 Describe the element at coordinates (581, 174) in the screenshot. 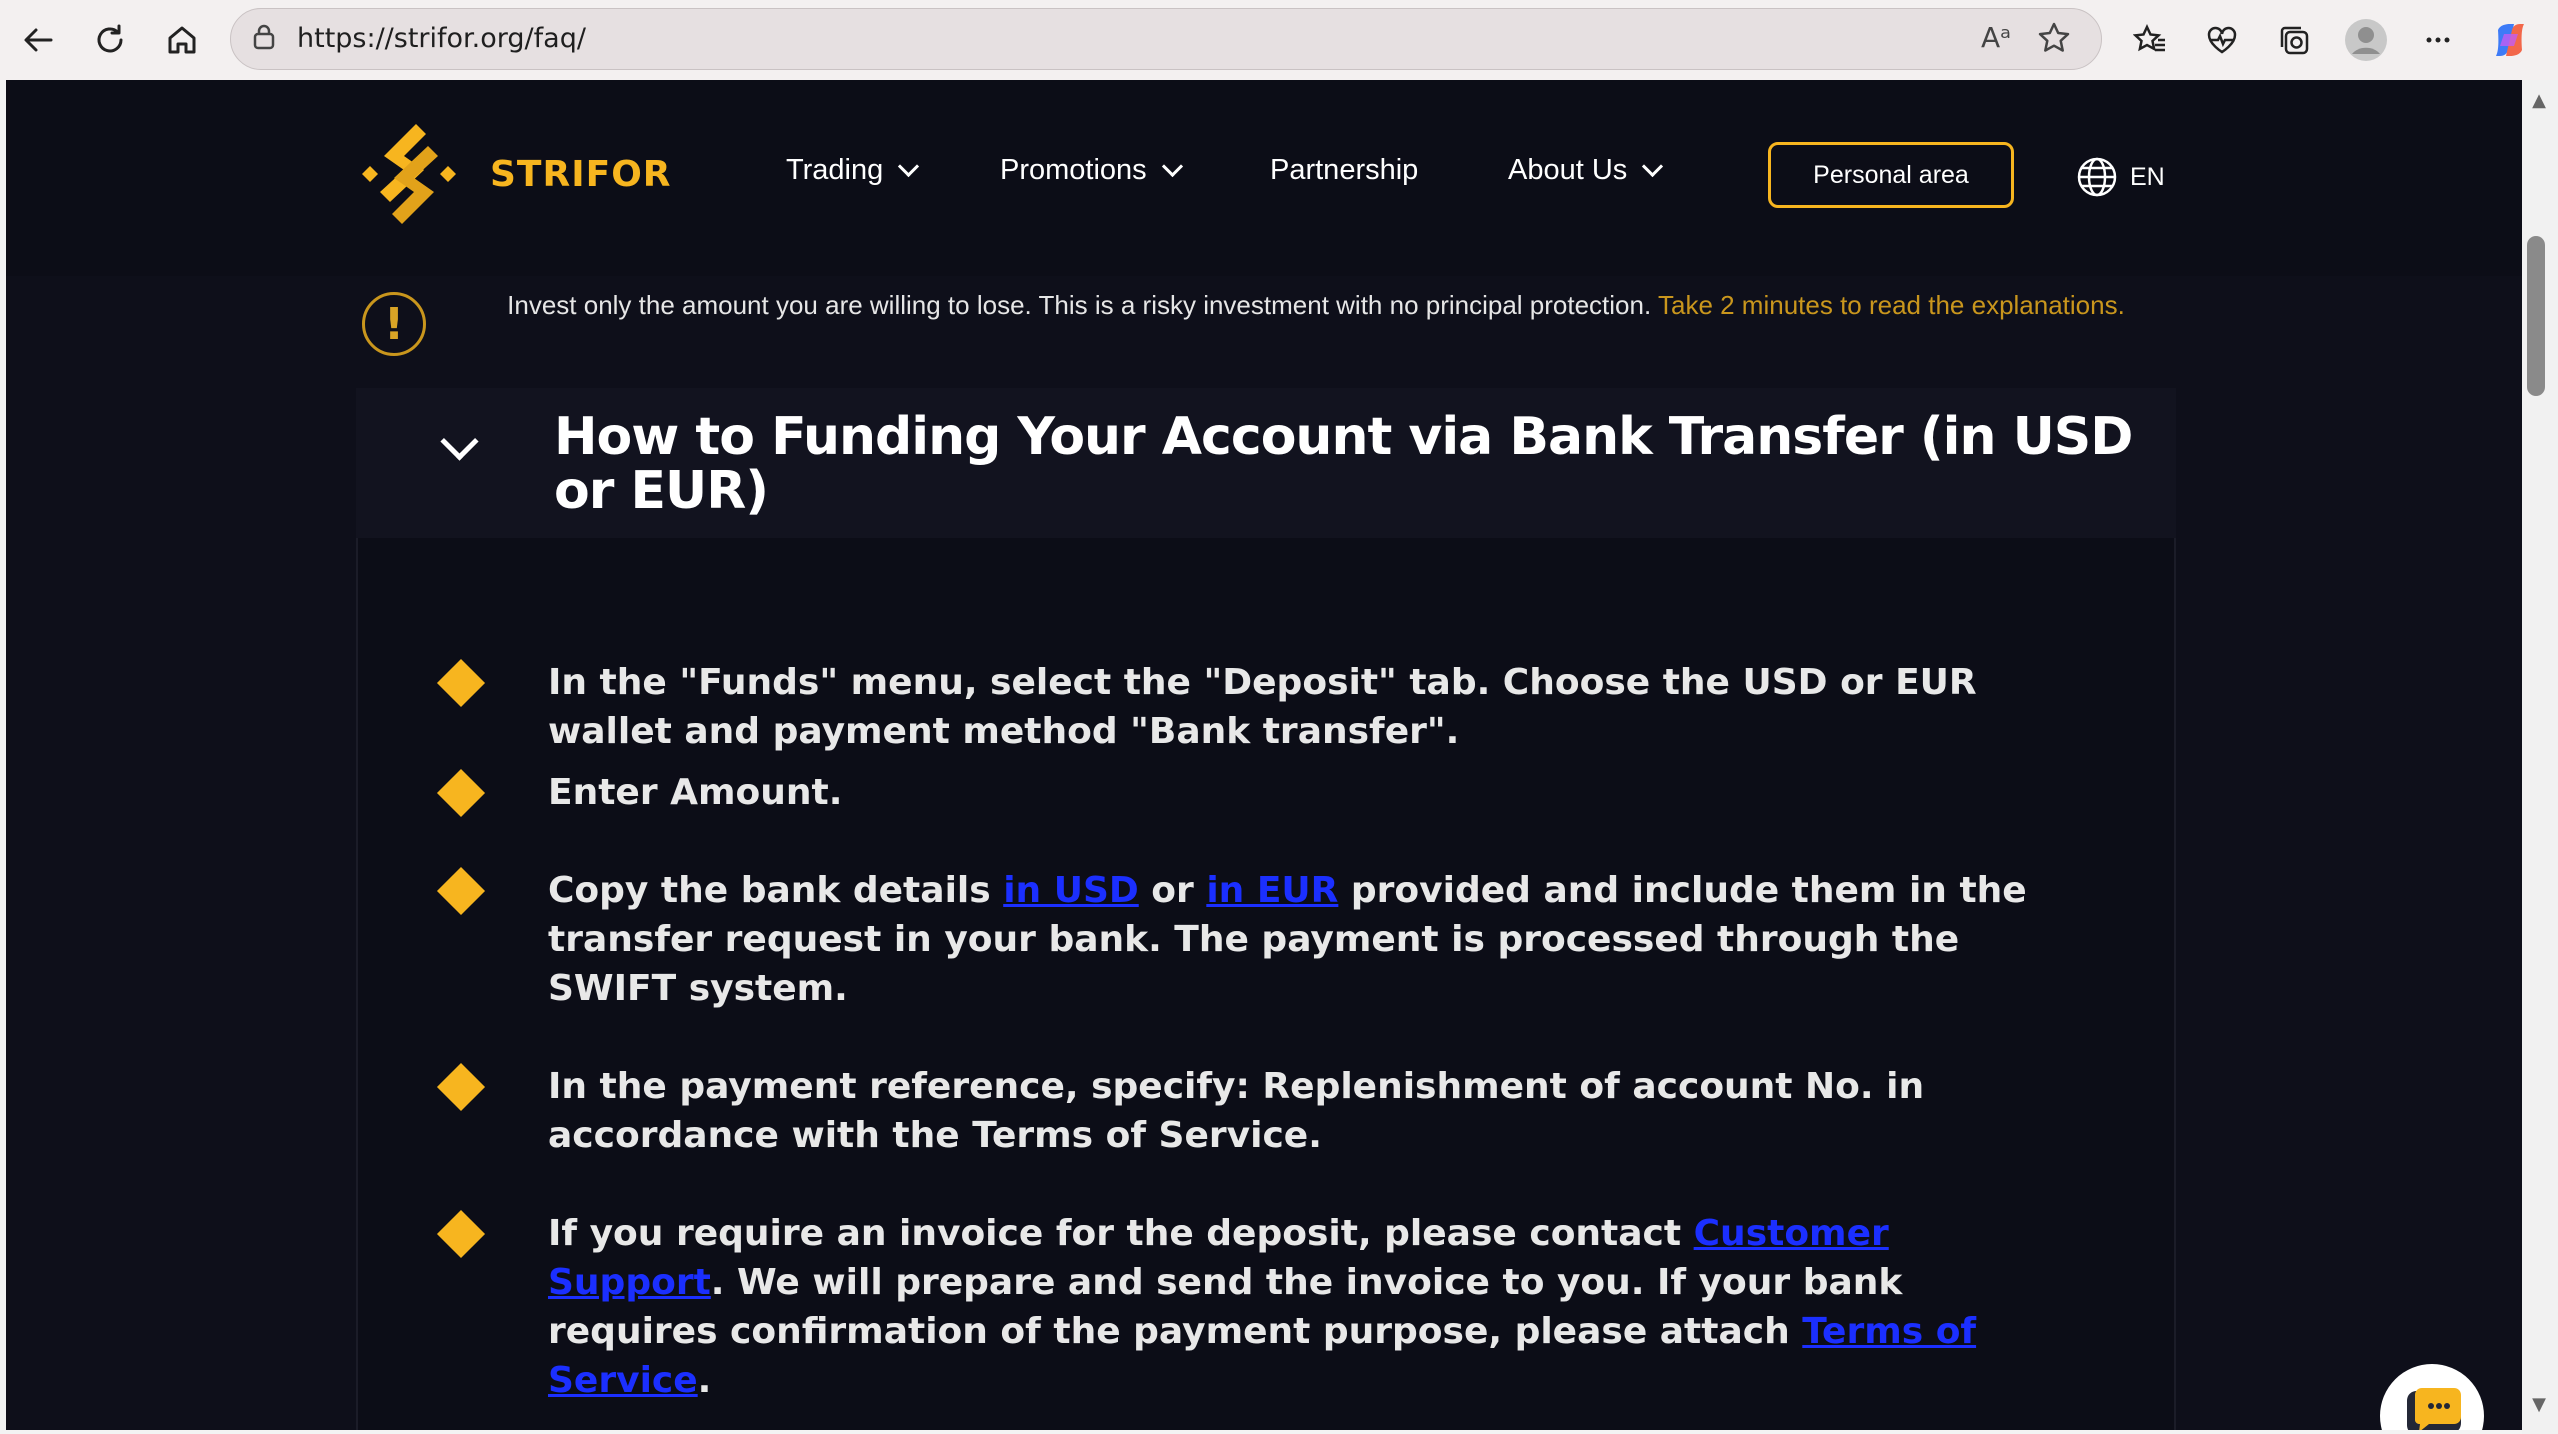

I see `logo-text: STRIFOR` at that location.